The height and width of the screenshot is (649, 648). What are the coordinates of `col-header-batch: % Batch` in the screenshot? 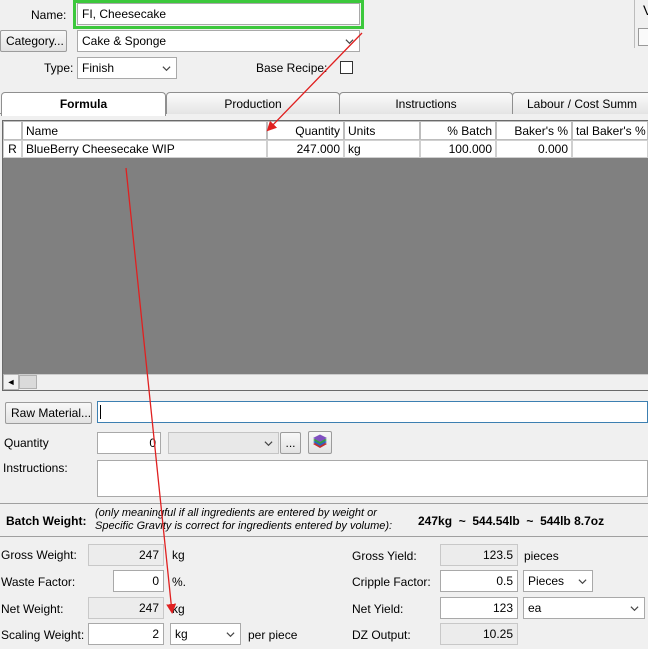 It's located at (458, 130).